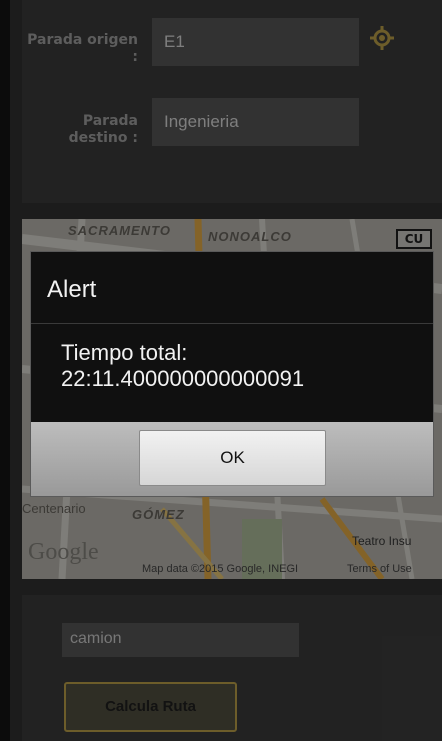 The width and height of the screenshot is (442, 741). What do you see at coordinates (72, 289) in the screenshot?
I see `dialog-title: Alert` at bounding box center [72, 289].